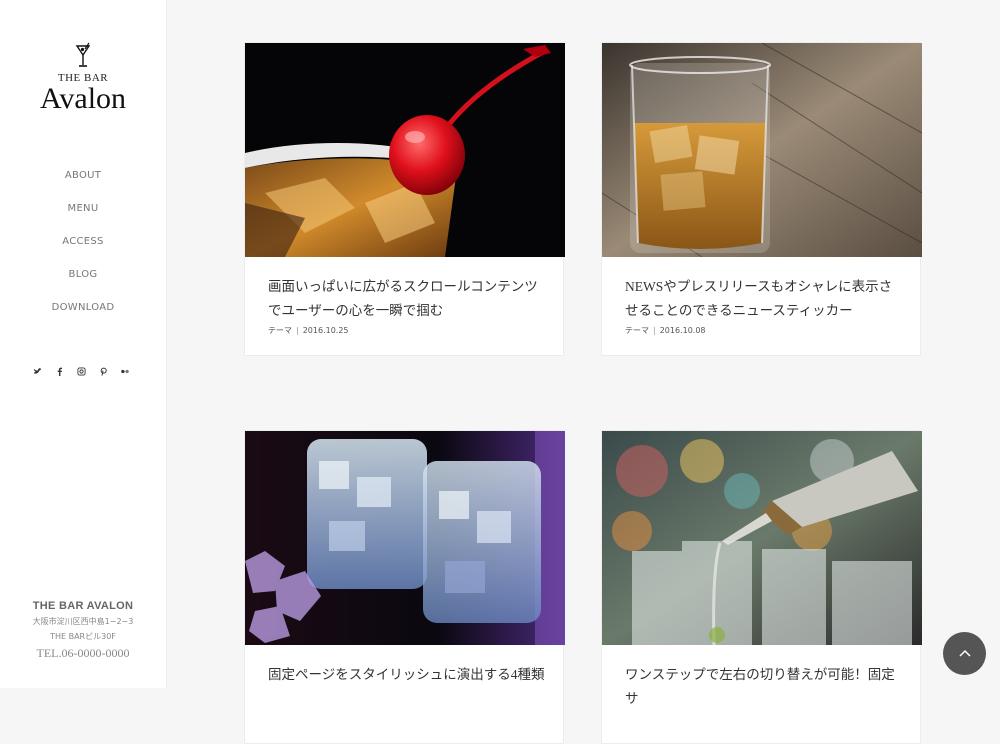 The height and width of the screenshot is (744, 1000). Describe the element at coordinates (37, 373) in the screenshot. I see `twitter-icon` at that location.